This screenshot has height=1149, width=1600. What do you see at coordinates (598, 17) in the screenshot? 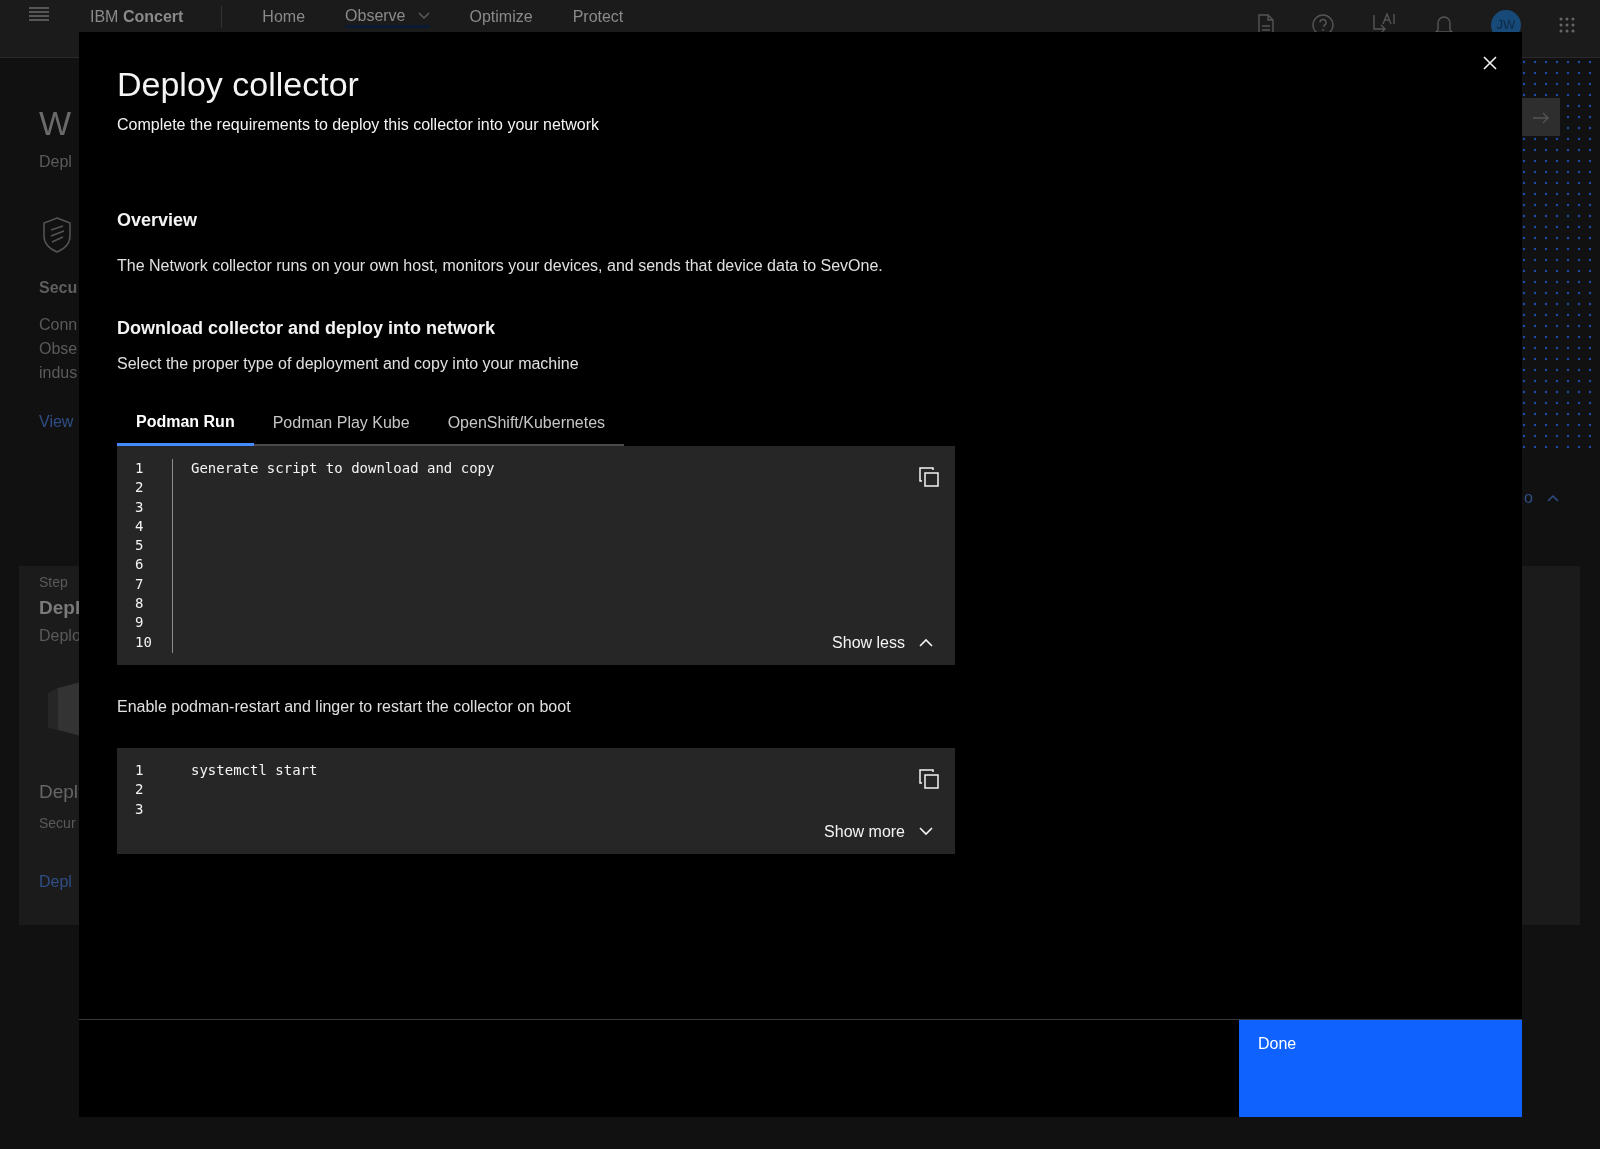
I see `nav-link: Protect` at bounding box center [598, 17].